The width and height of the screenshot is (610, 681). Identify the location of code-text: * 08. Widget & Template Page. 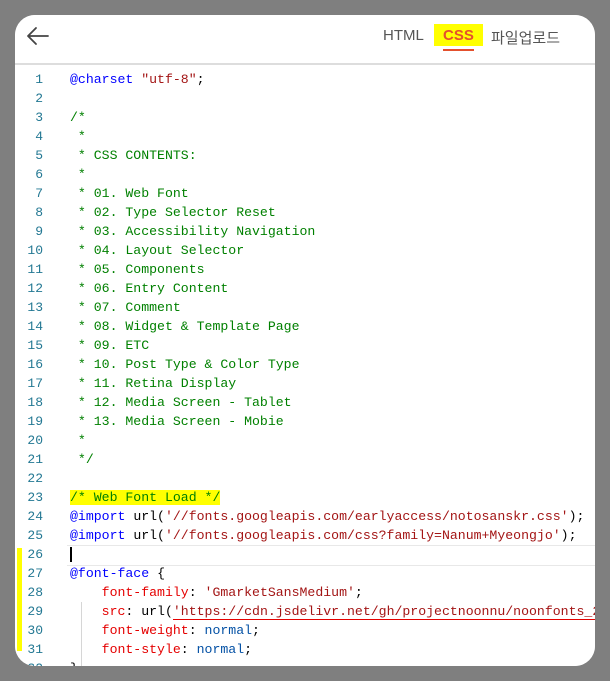
(185, 326).